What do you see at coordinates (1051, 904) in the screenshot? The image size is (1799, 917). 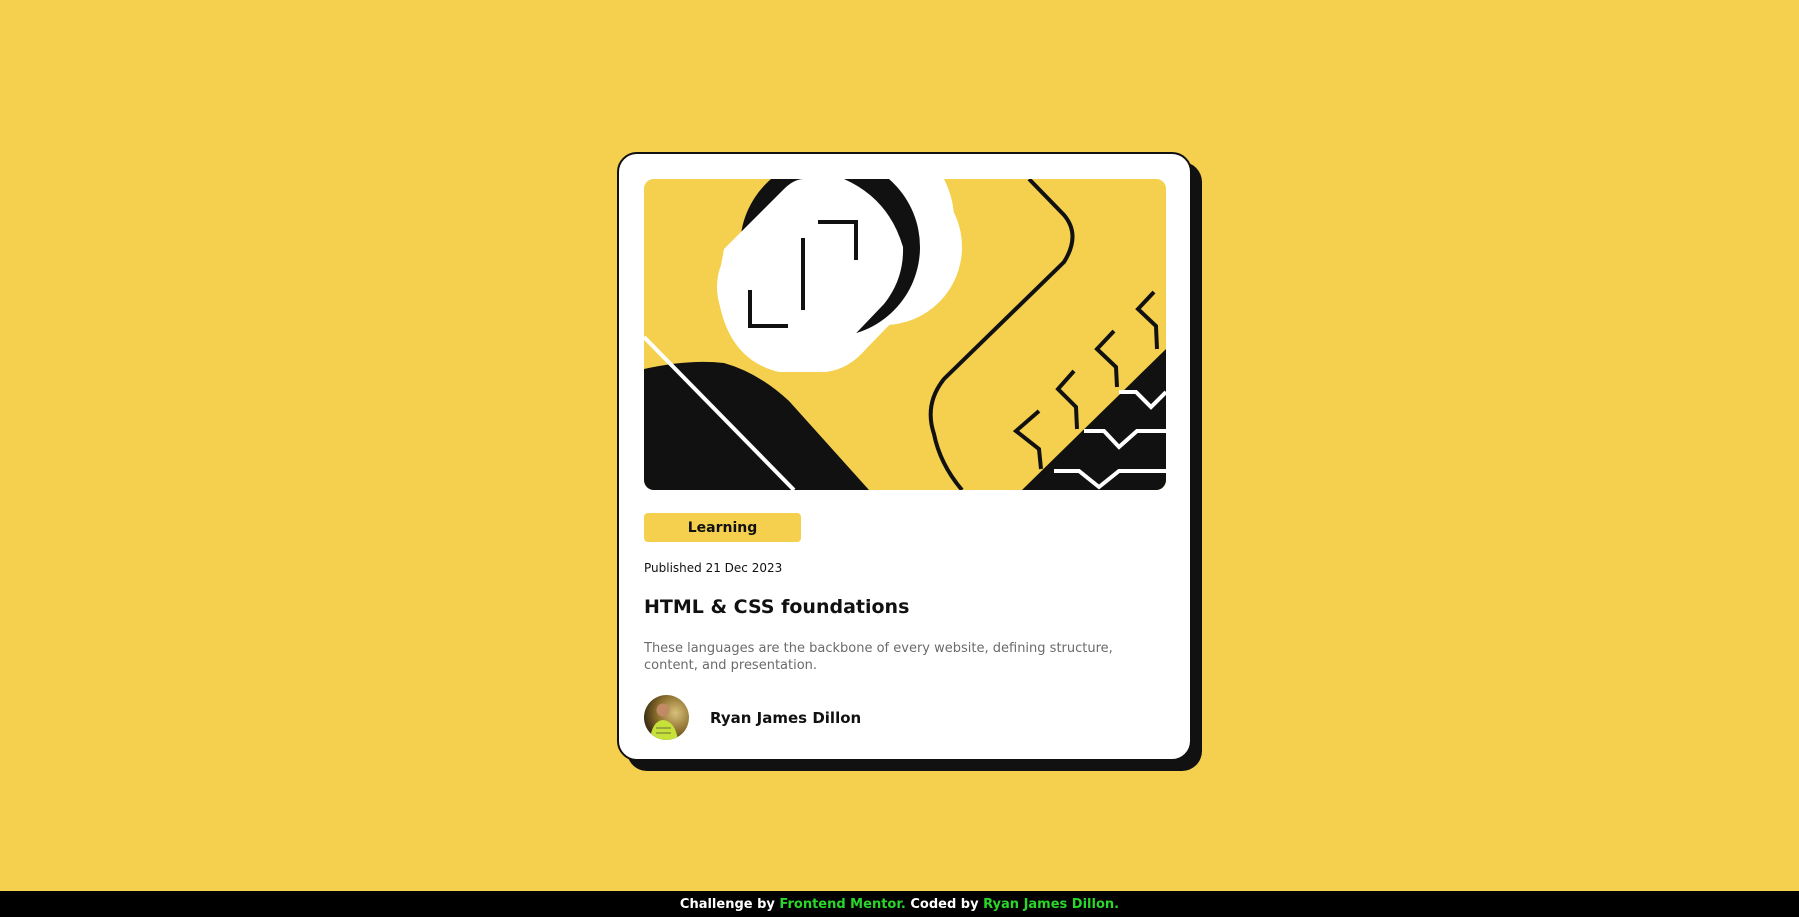 I see `author-link: Ryan James Dillon.` at bounding box center [1051, 904].